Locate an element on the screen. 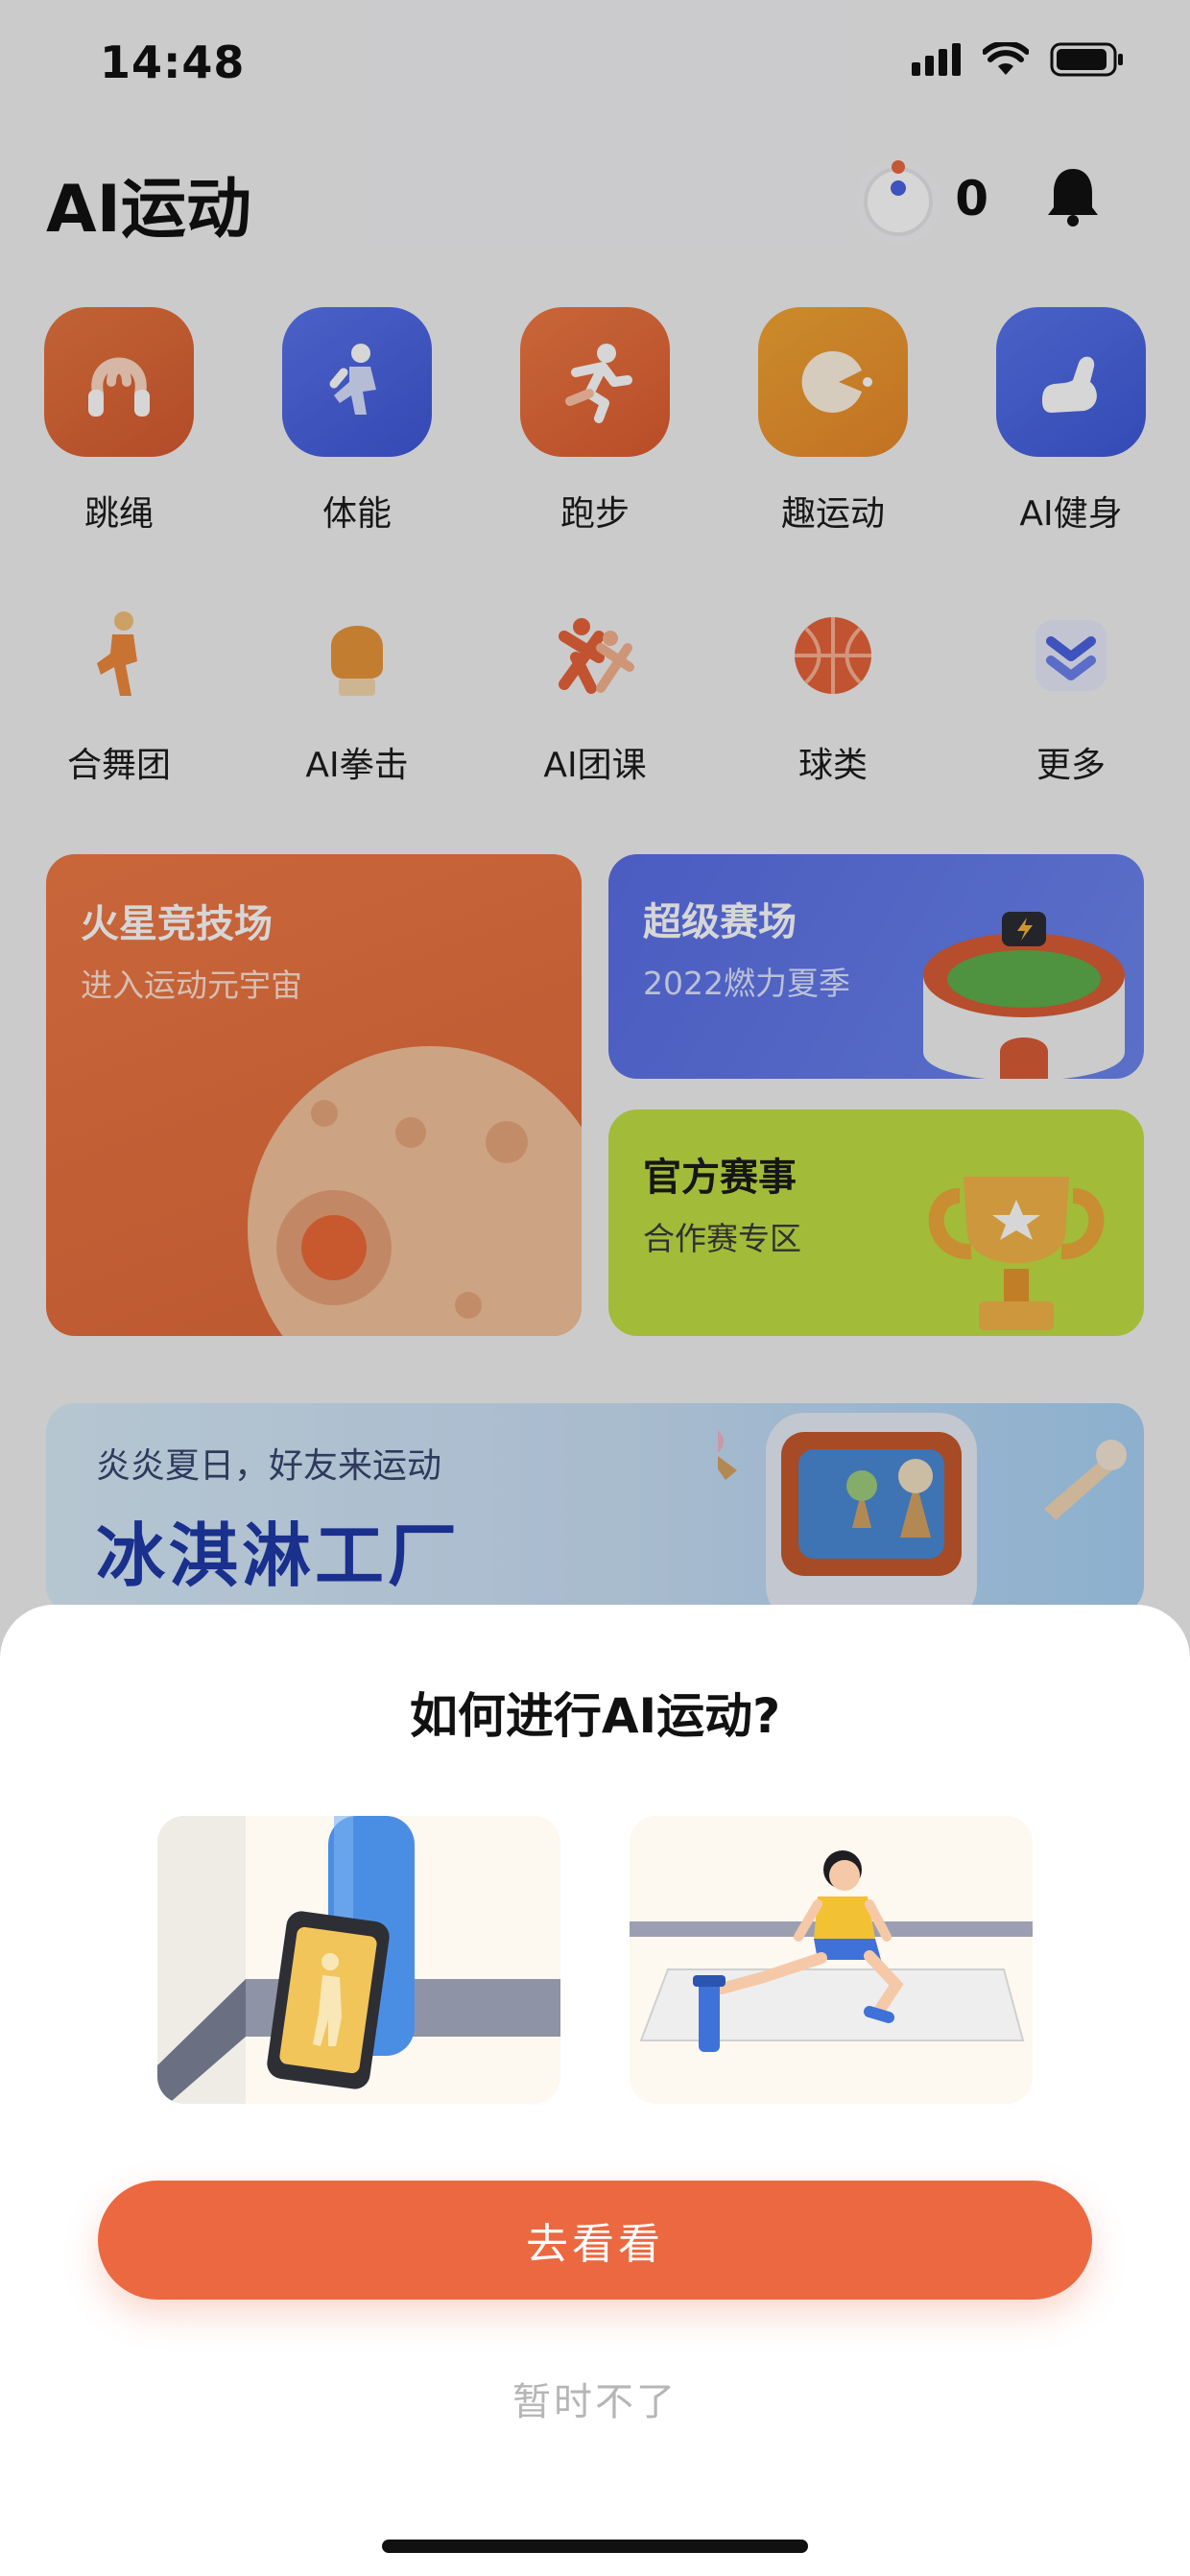  sheet-title: 如何进行AI运动? is located at coordinates (595, 1716).